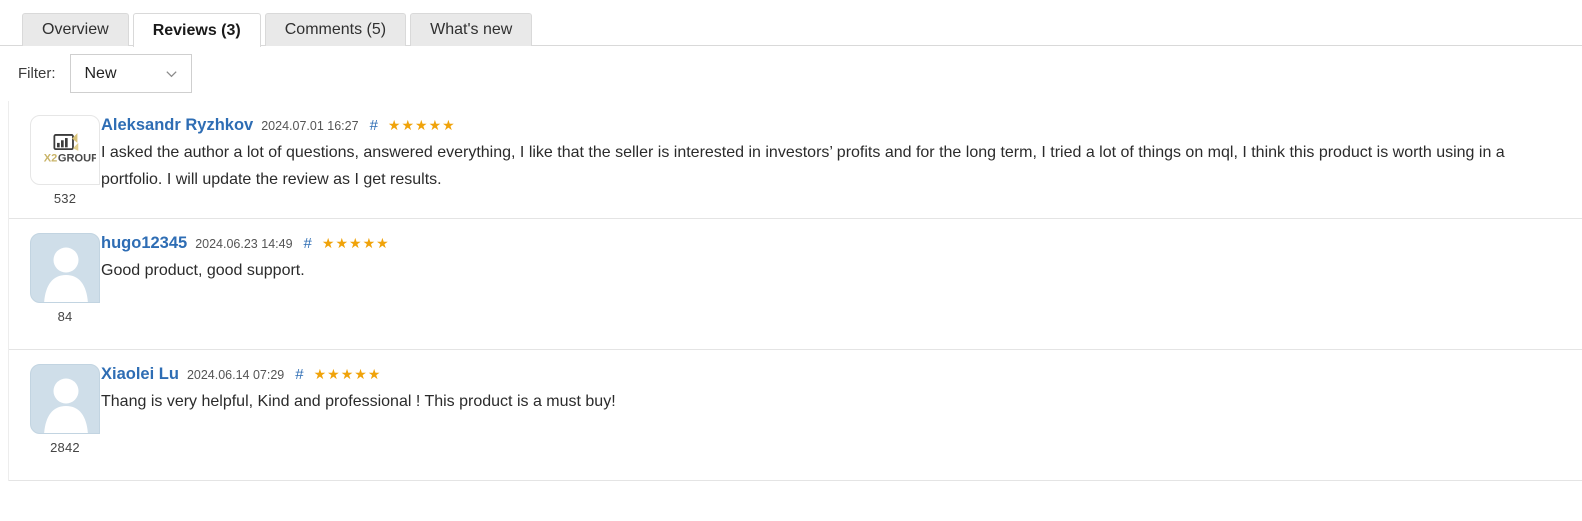  I want to click on tab-reviews: Reviews (3), so click(196, 30).